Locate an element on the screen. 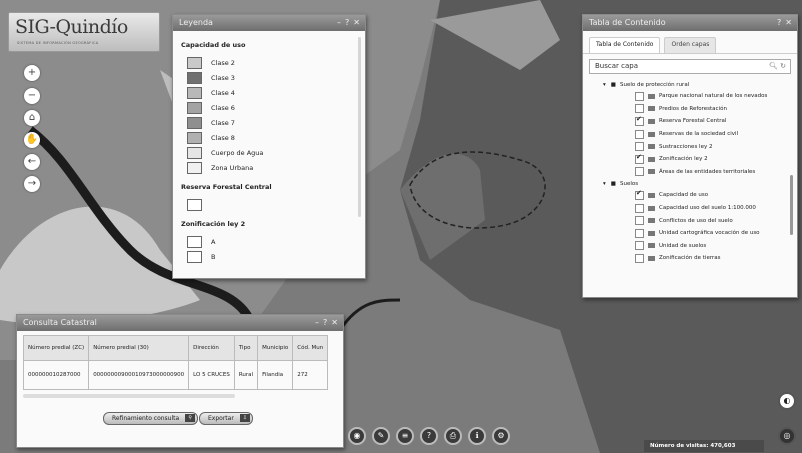 This screenshot has width=802, height=453. table-header-cell: Número predial (ZC) is located at coordinates (56, 348).